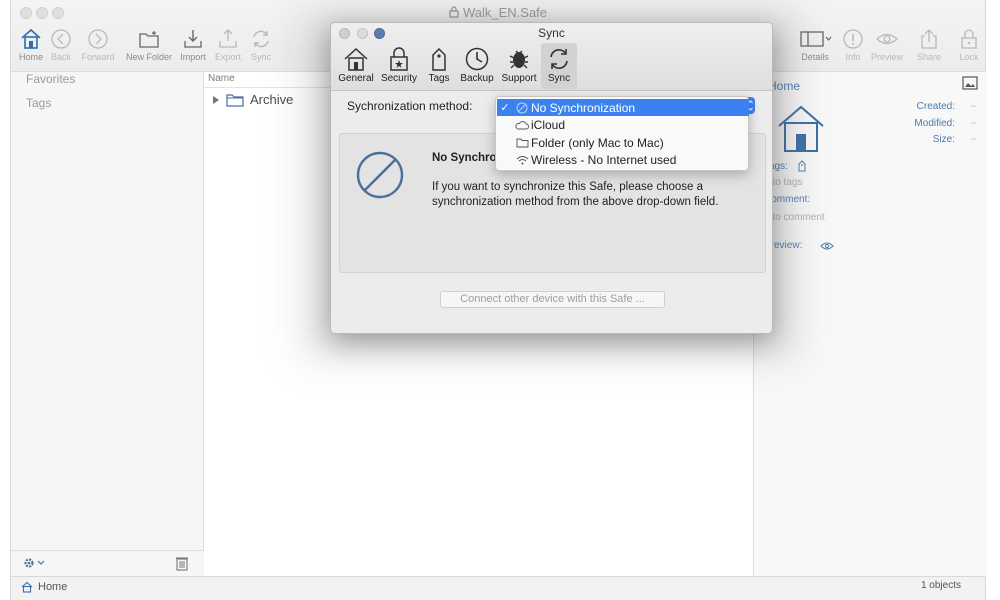  I want to click on toolbar-import-label: Import, so click(193, 57).